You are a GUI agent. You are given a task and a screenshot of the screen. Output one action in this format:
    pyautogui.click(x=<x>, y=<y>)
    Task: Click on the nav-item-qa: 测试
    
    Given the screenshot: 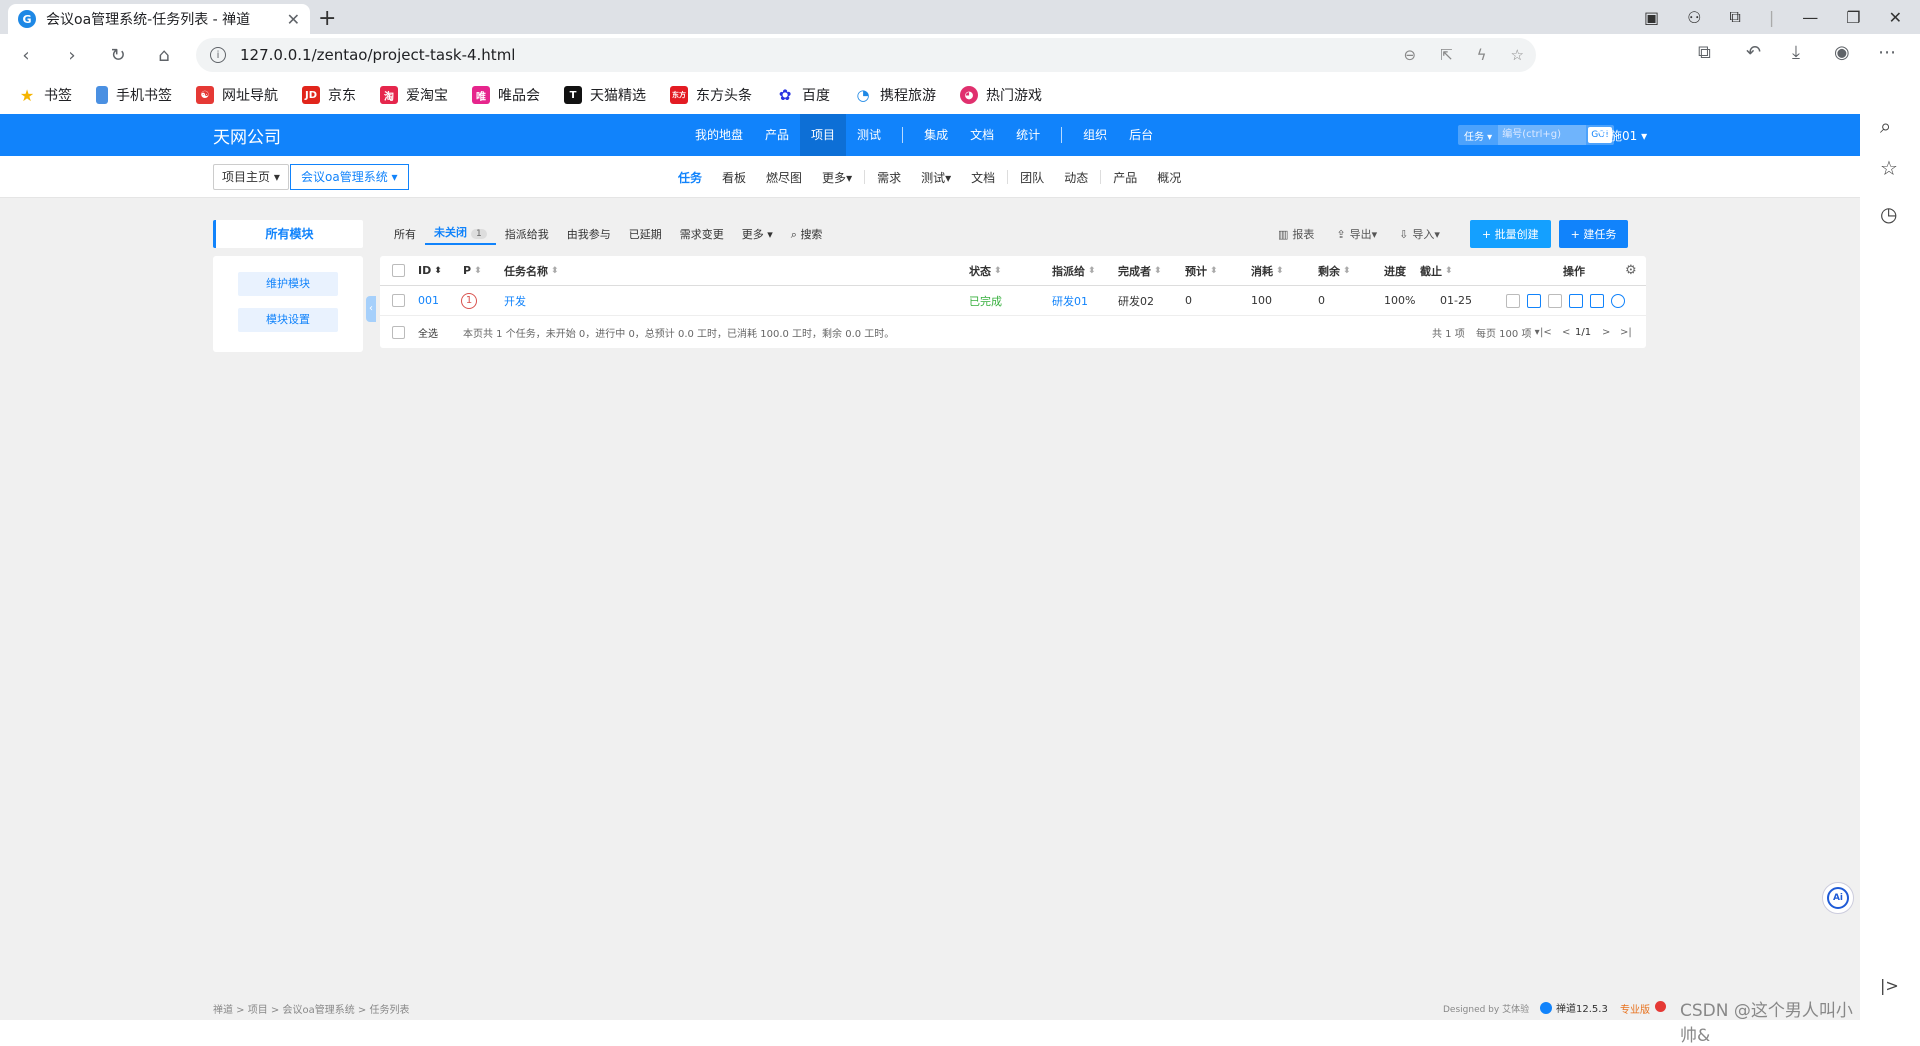 What is the action you would take?
    pyautogui.click(x=869, y=135)
    